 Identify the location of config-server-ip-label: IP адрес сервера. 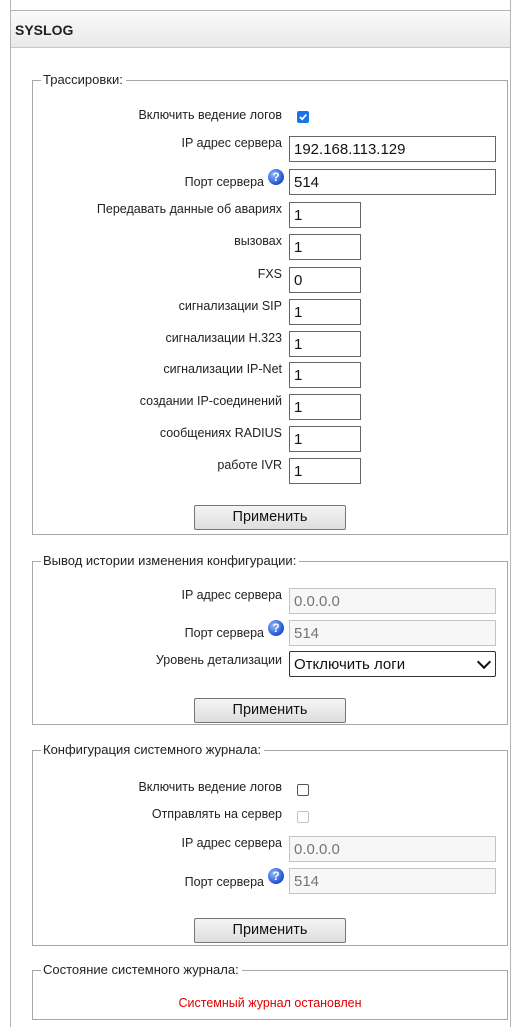
(231, 595).